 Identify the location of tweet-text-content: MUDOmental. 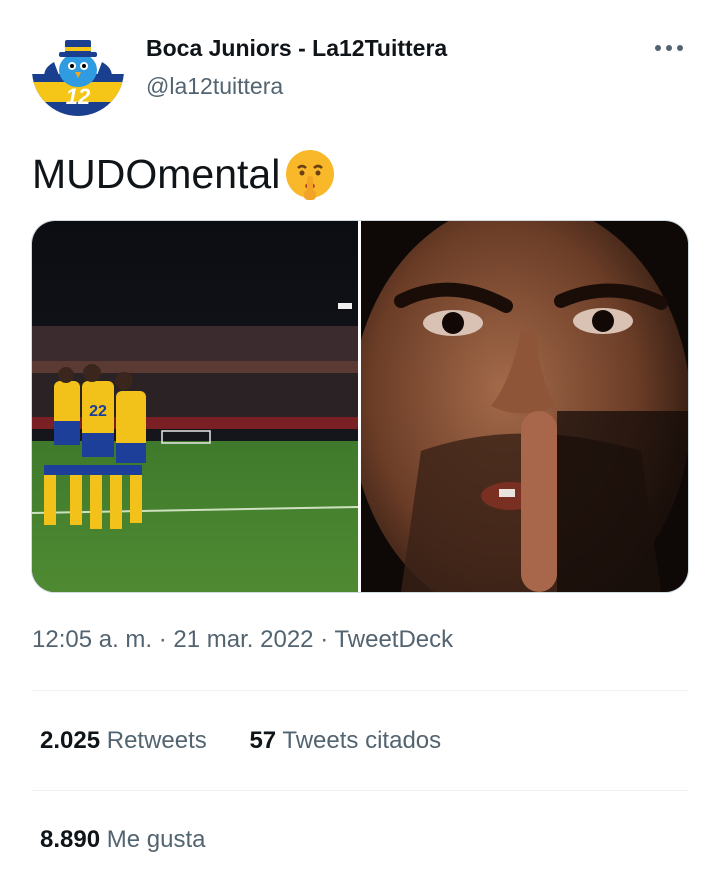
(156, 173).